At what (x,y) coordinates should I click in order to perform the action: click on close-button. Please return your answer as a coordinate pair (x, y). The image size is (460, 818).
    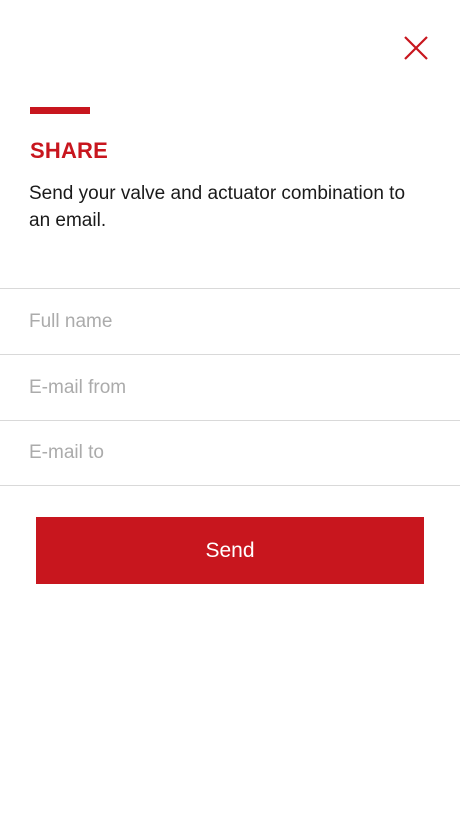
    Looking at the image, I should click on (416, 48).